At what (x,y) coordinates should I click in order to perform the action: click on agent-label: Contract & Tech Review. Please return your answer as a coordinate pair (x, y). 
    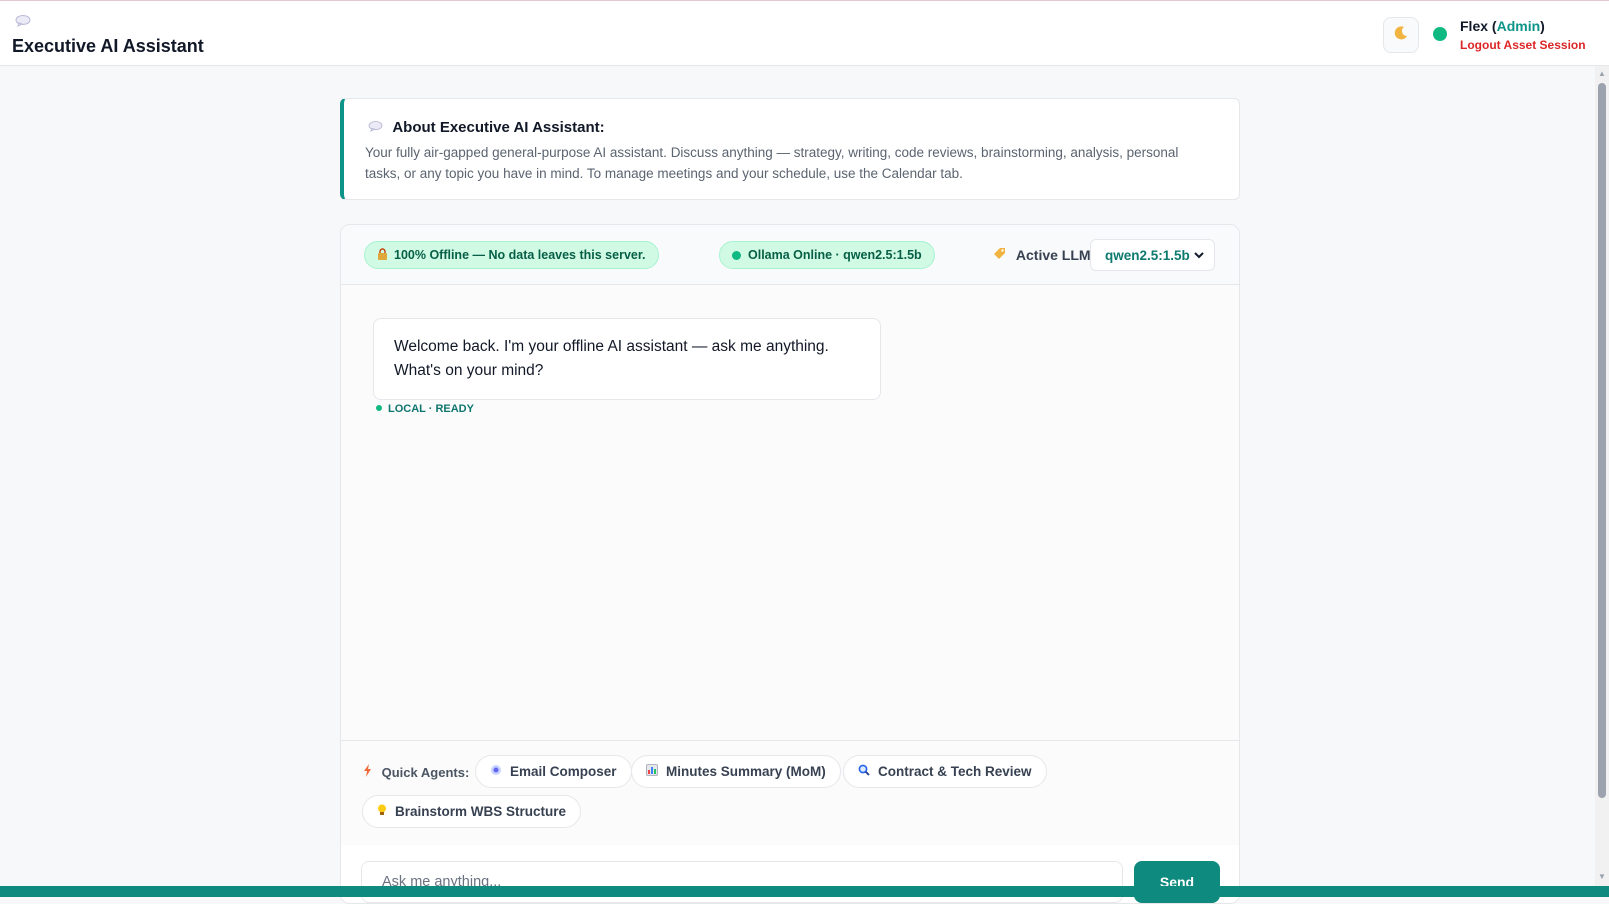
    Looking at the image, I should click on (955, 771).